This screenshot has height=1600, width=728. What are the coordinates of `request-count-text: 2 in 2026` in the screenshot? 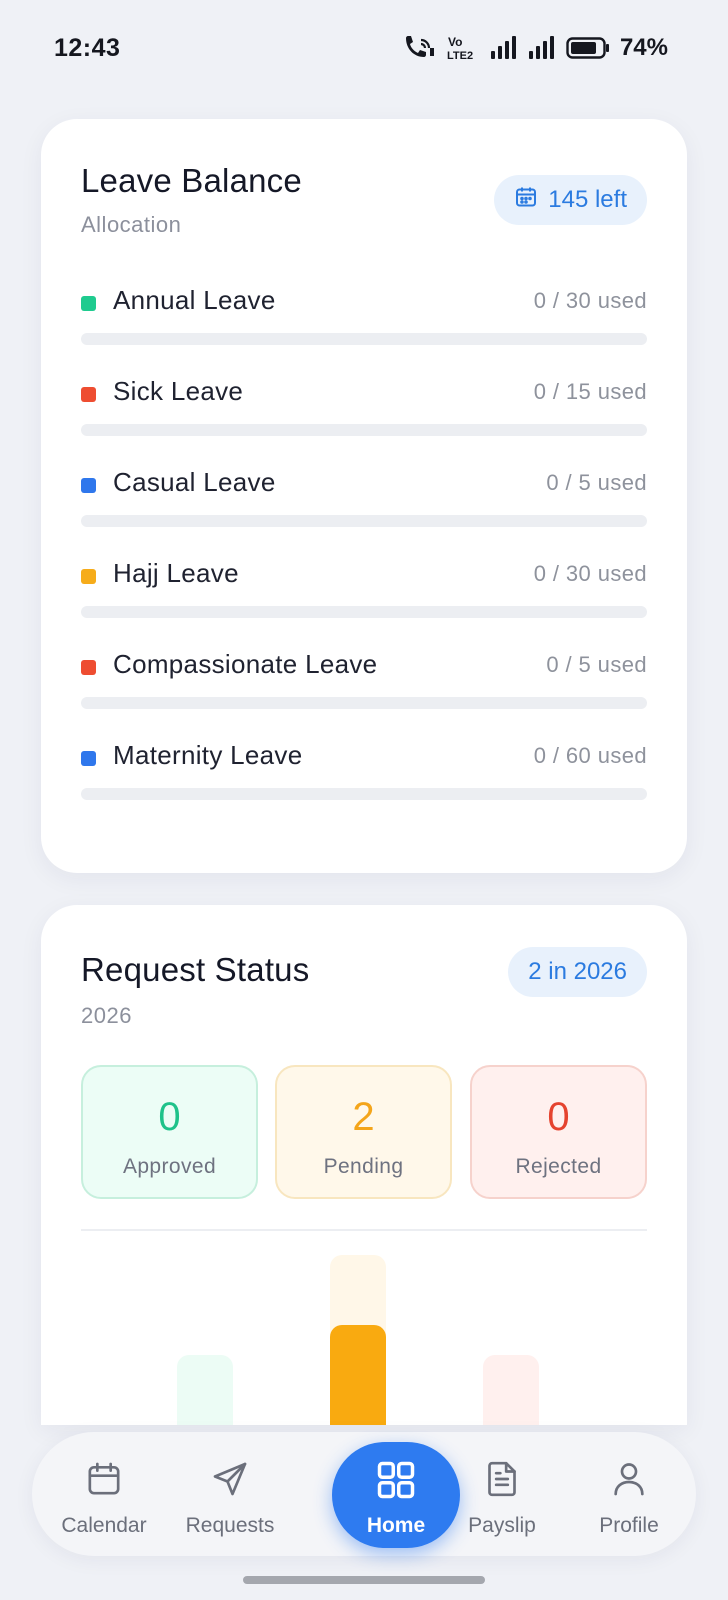 It's located at (577, 971).